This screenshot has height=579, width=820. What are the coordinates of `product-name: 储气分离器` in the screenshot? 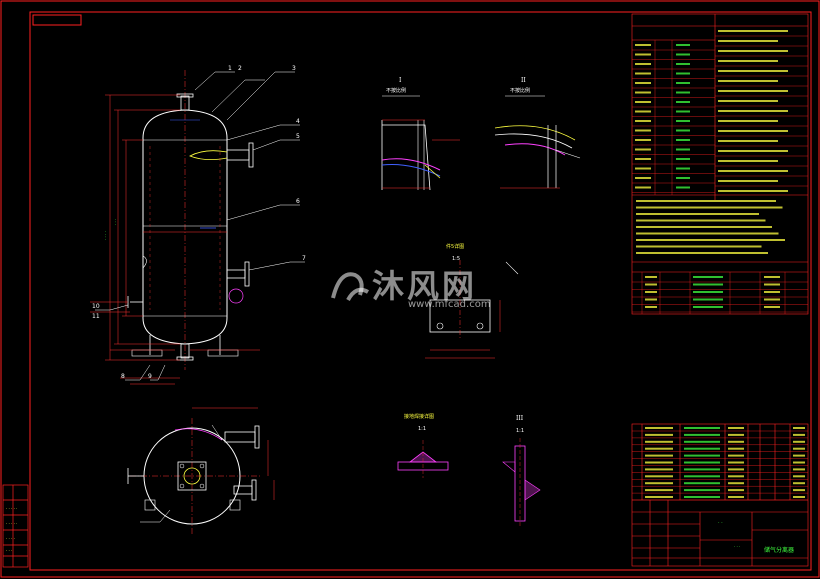 It's located at (779, 550).